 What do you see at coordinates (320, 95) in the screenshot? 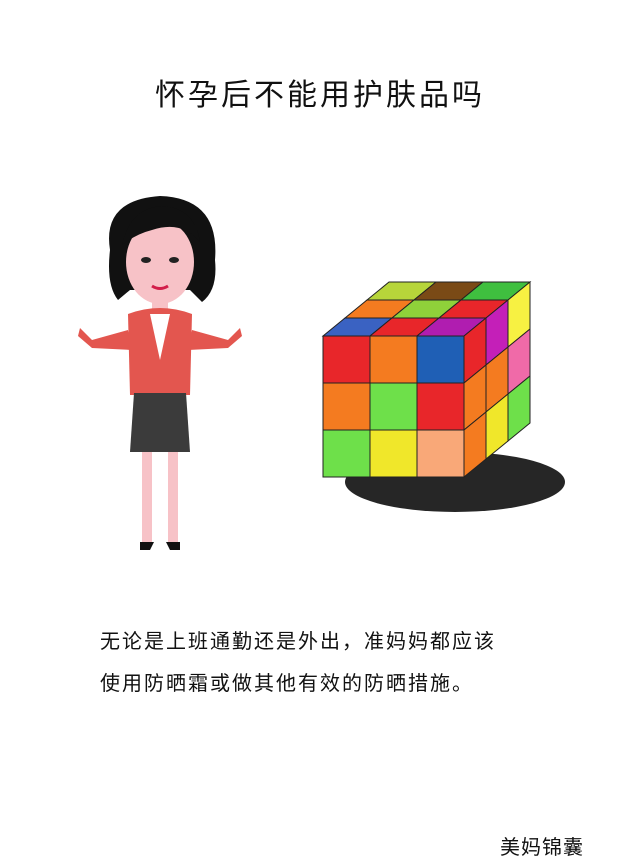
I see `page-title: 怀孕后不能用护肤品吗` at bounding box center [320, 95].